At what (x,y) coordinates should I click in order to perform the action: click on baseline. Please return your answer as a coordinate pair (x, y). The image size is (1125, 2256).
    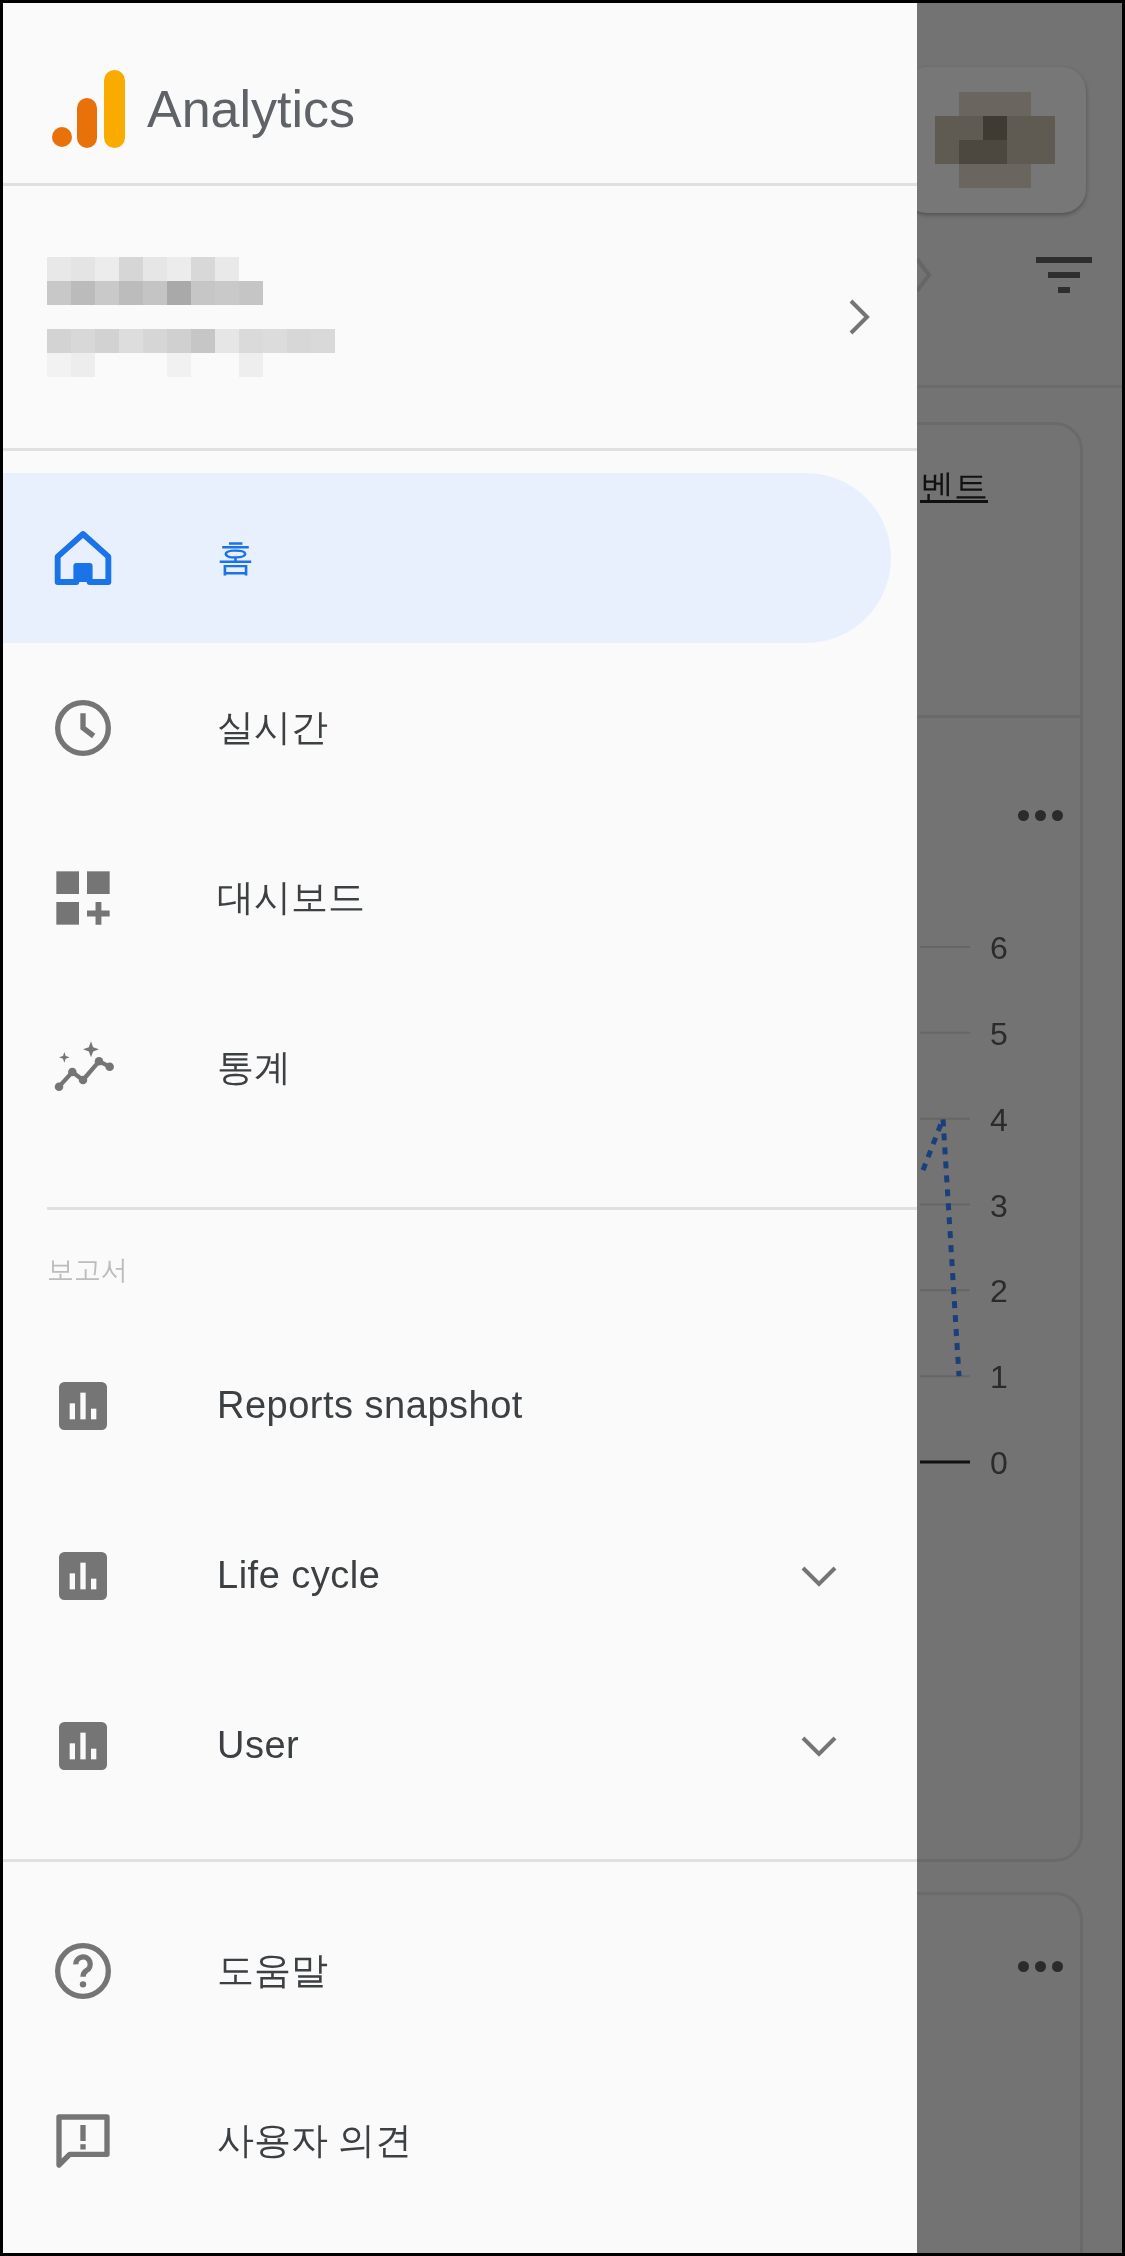
    Looking at the image, I should click on (945, 1462).